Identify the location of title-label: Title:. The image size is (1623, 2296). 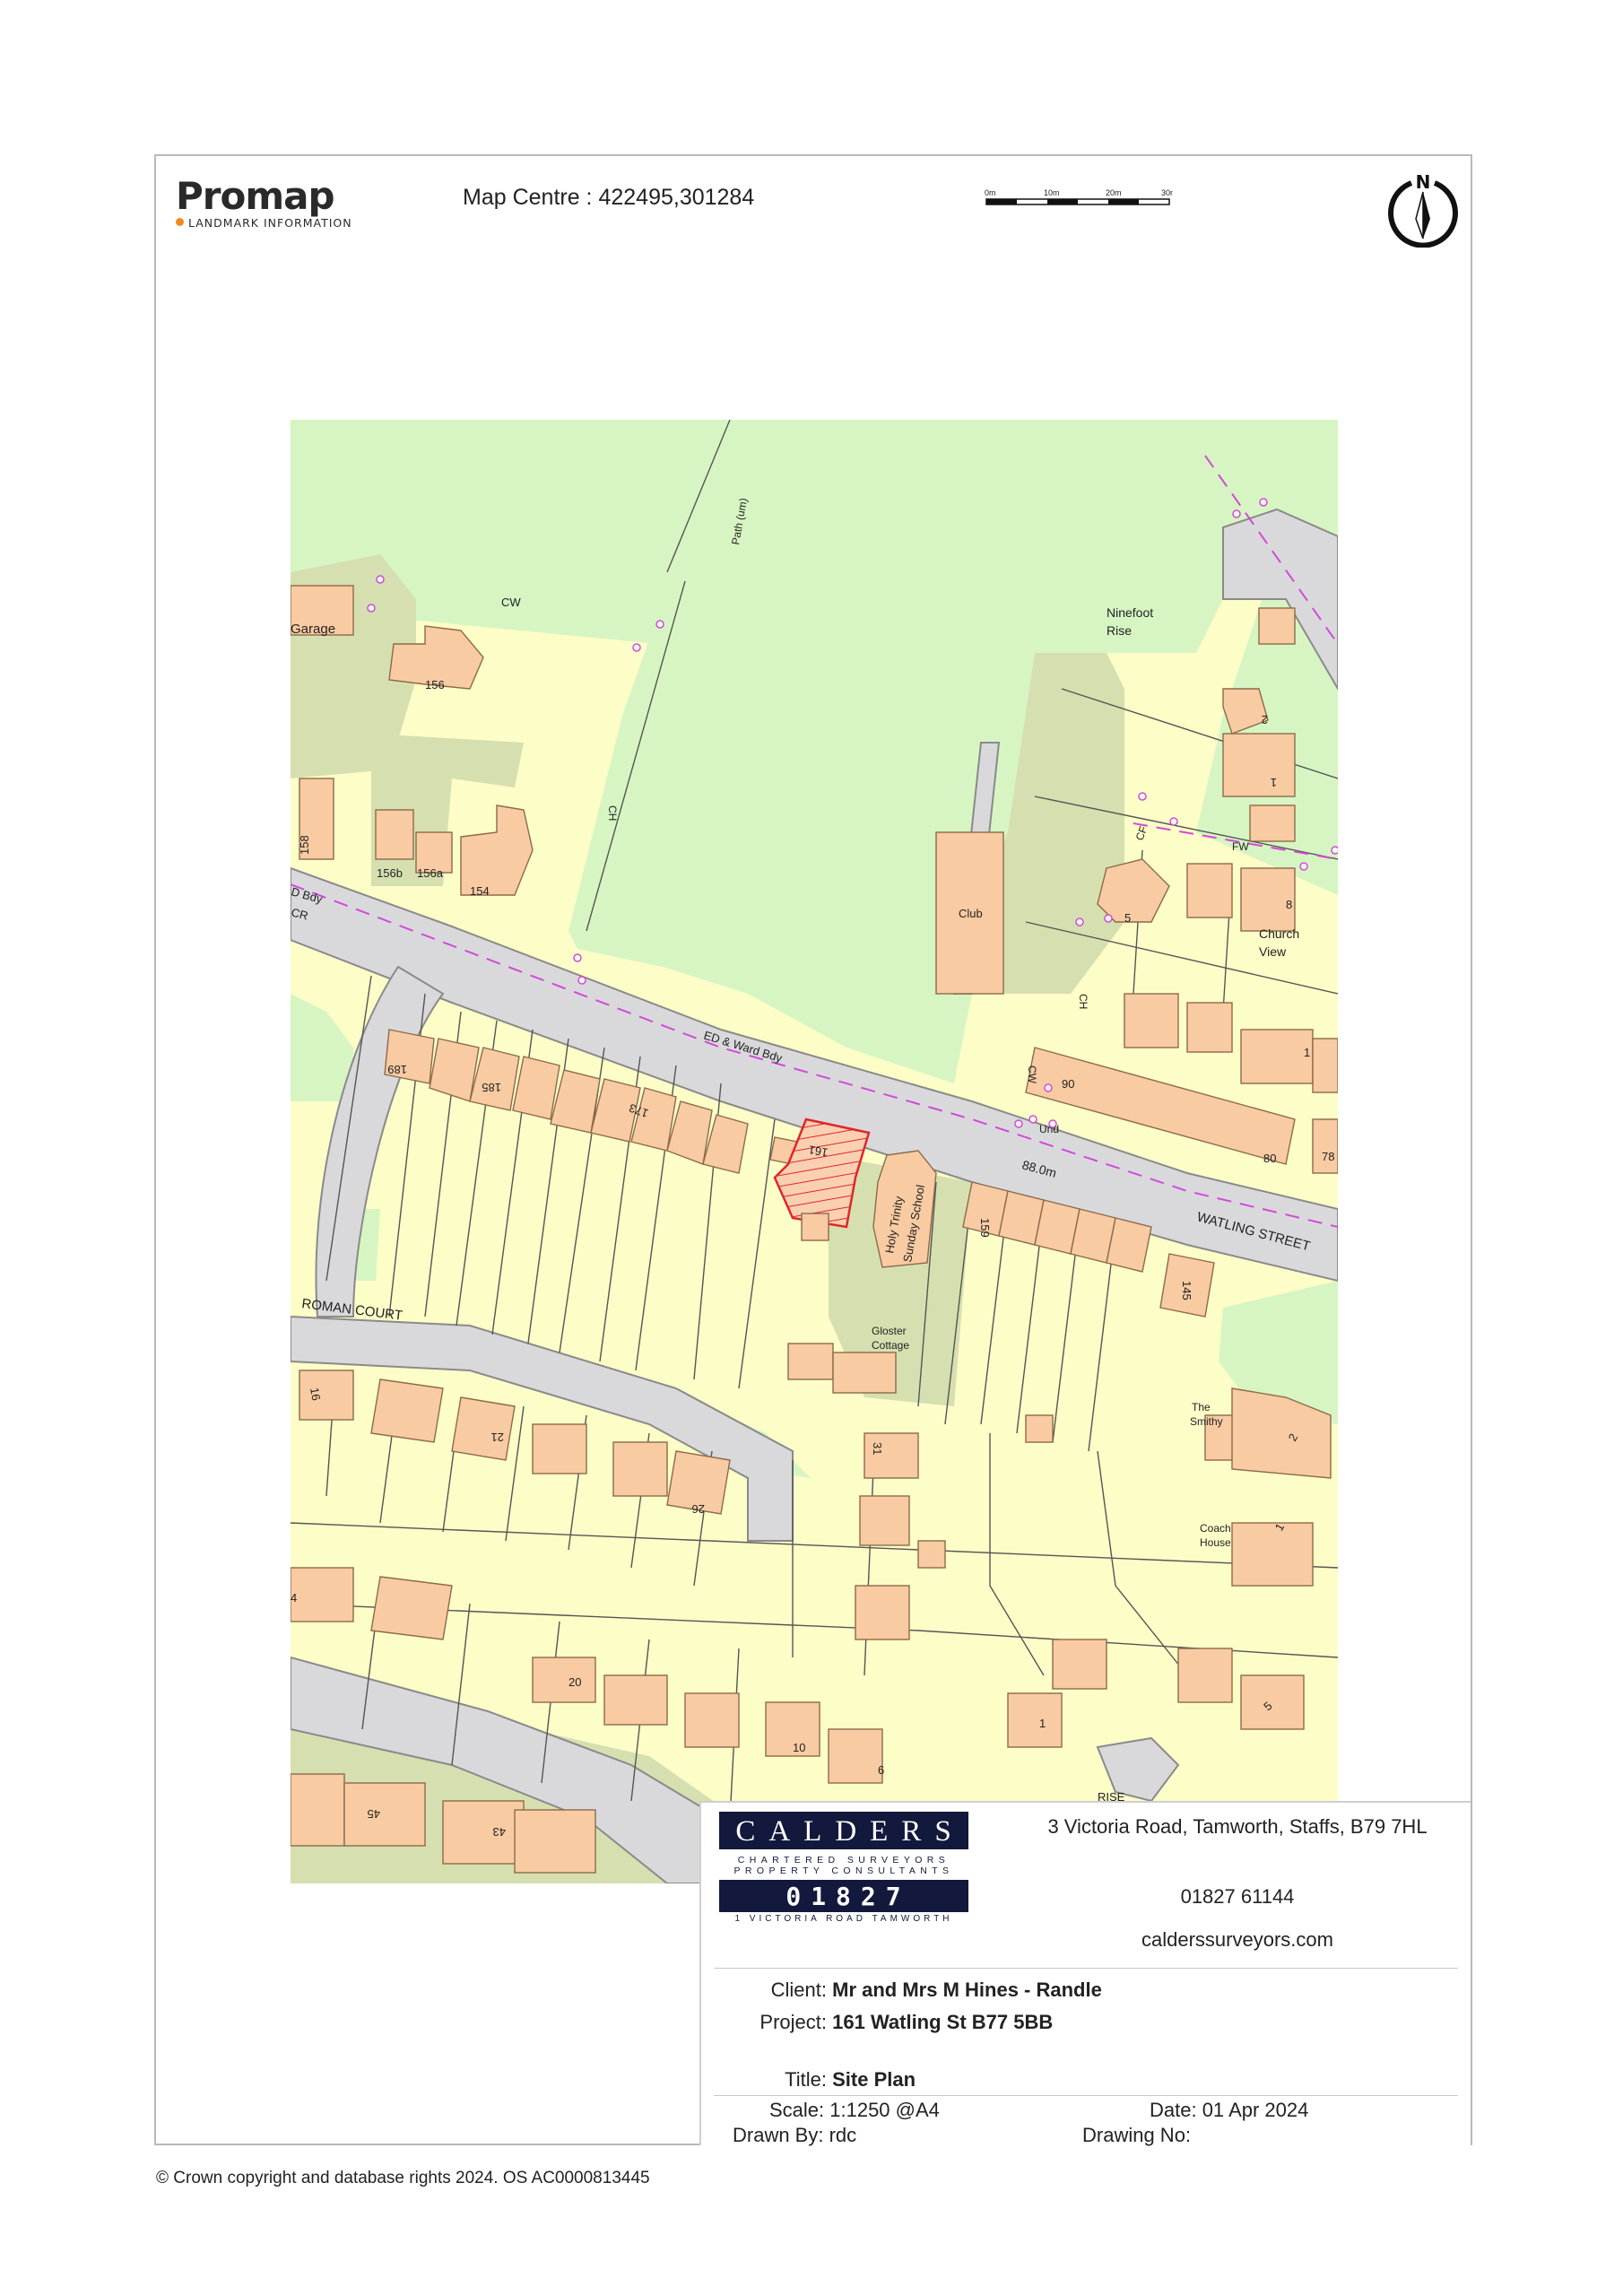
(806, 2079).